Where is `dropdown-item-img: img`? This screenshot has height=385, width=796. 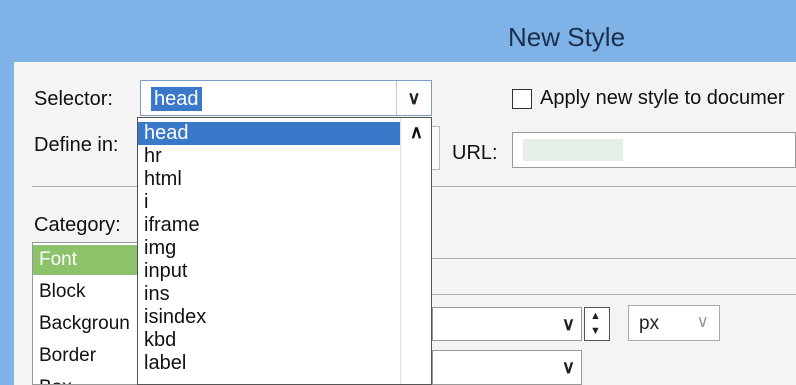 dropdown-item-img: img is located at coordinates (269, 248).